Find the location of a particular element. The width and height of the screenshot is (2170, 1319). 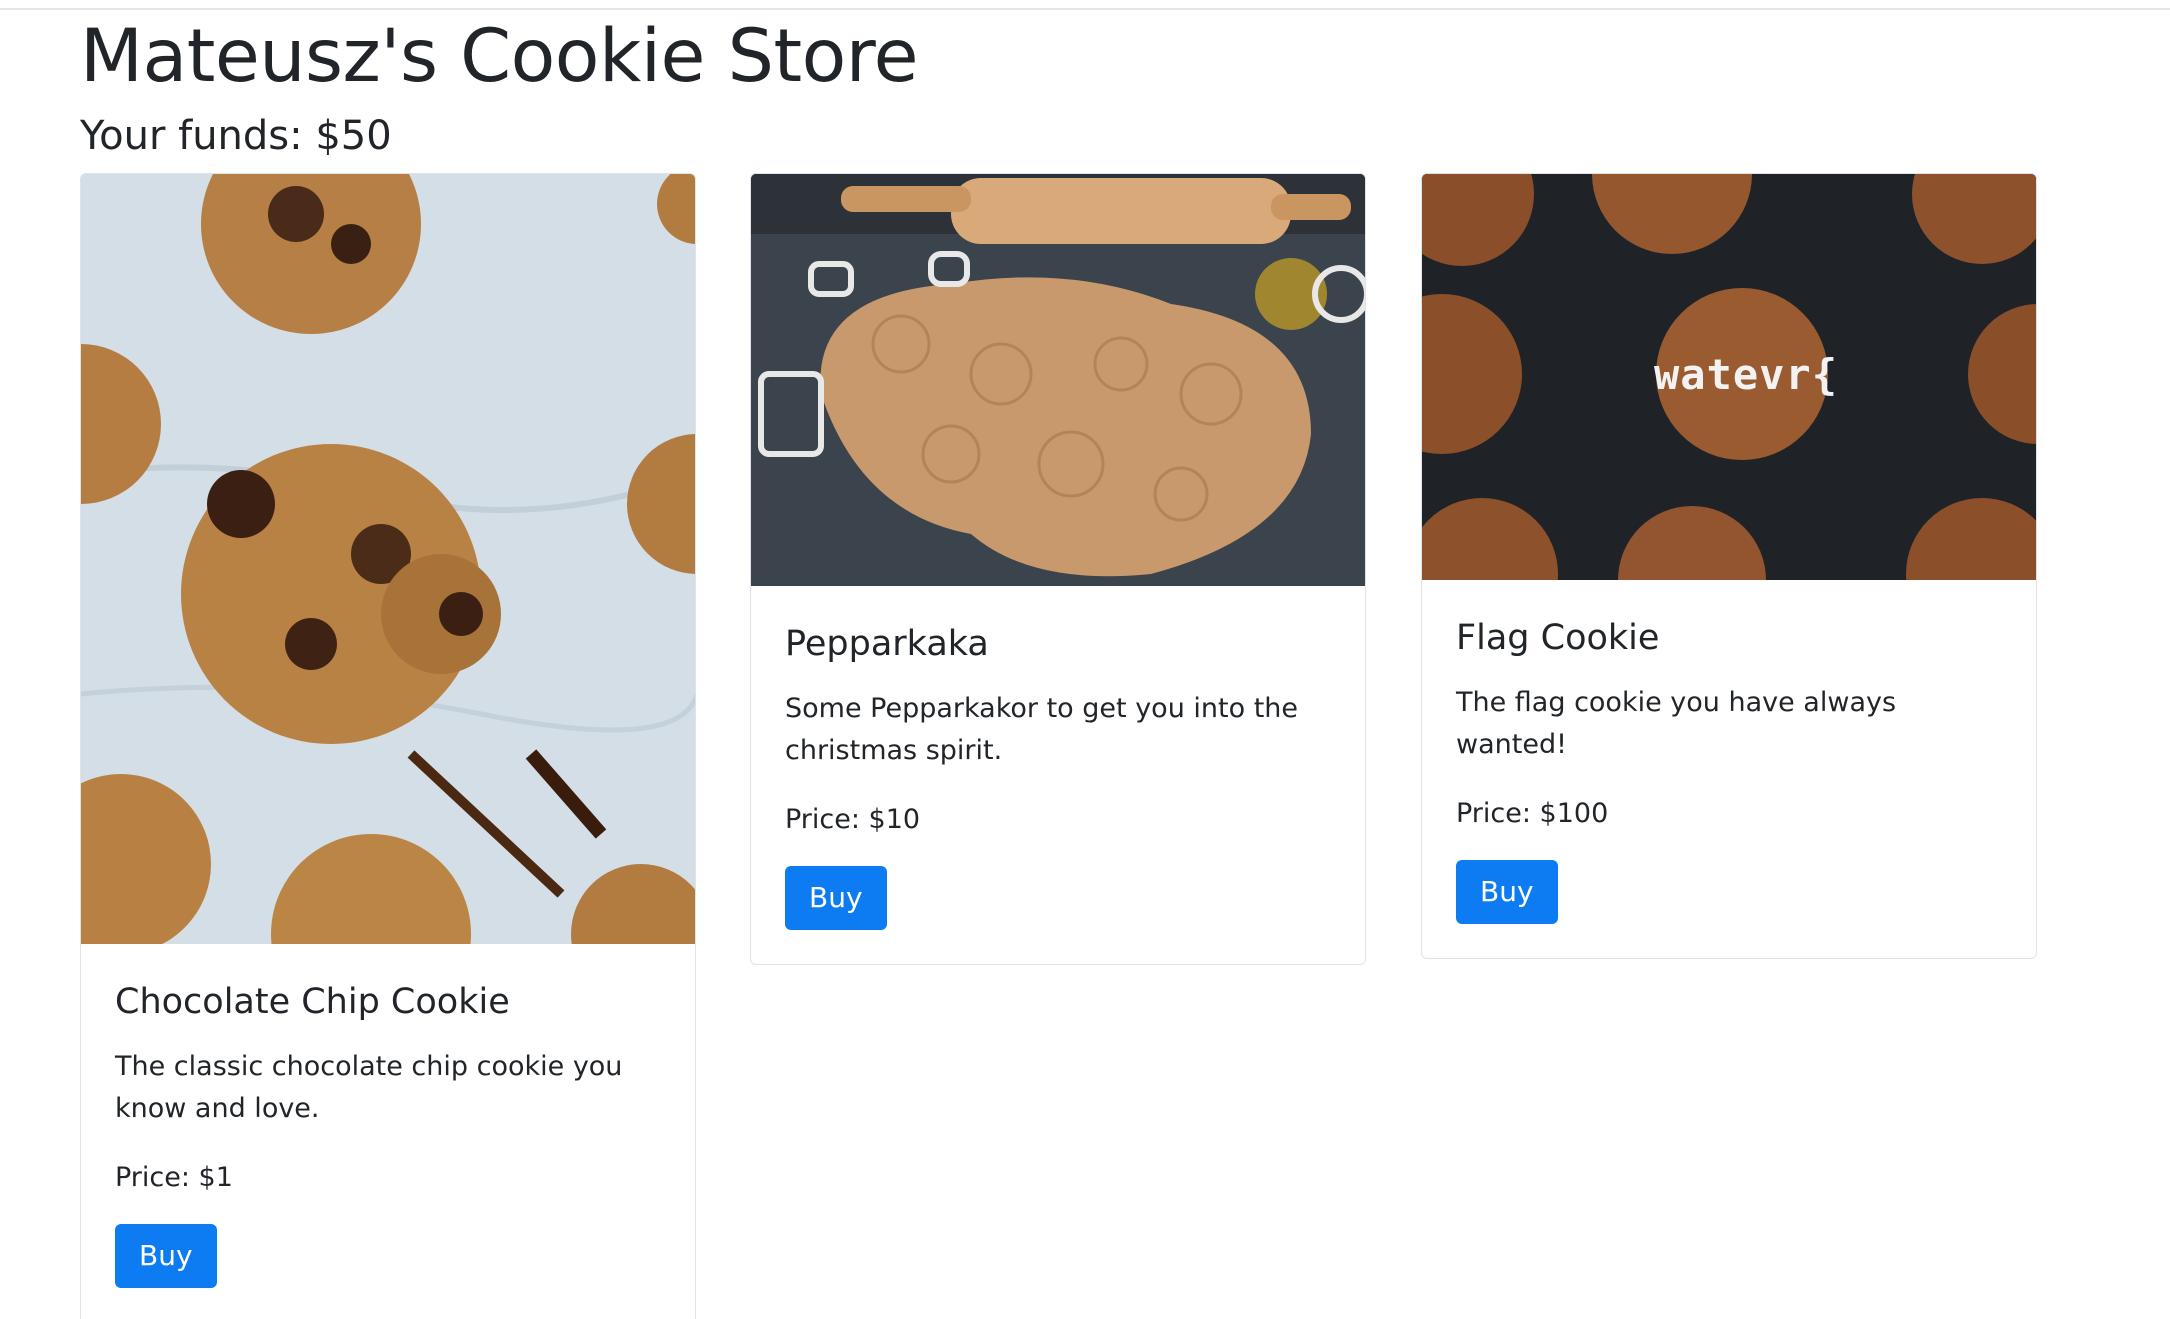

product-name: Pepparkaka is located at coordinates (887, 644).